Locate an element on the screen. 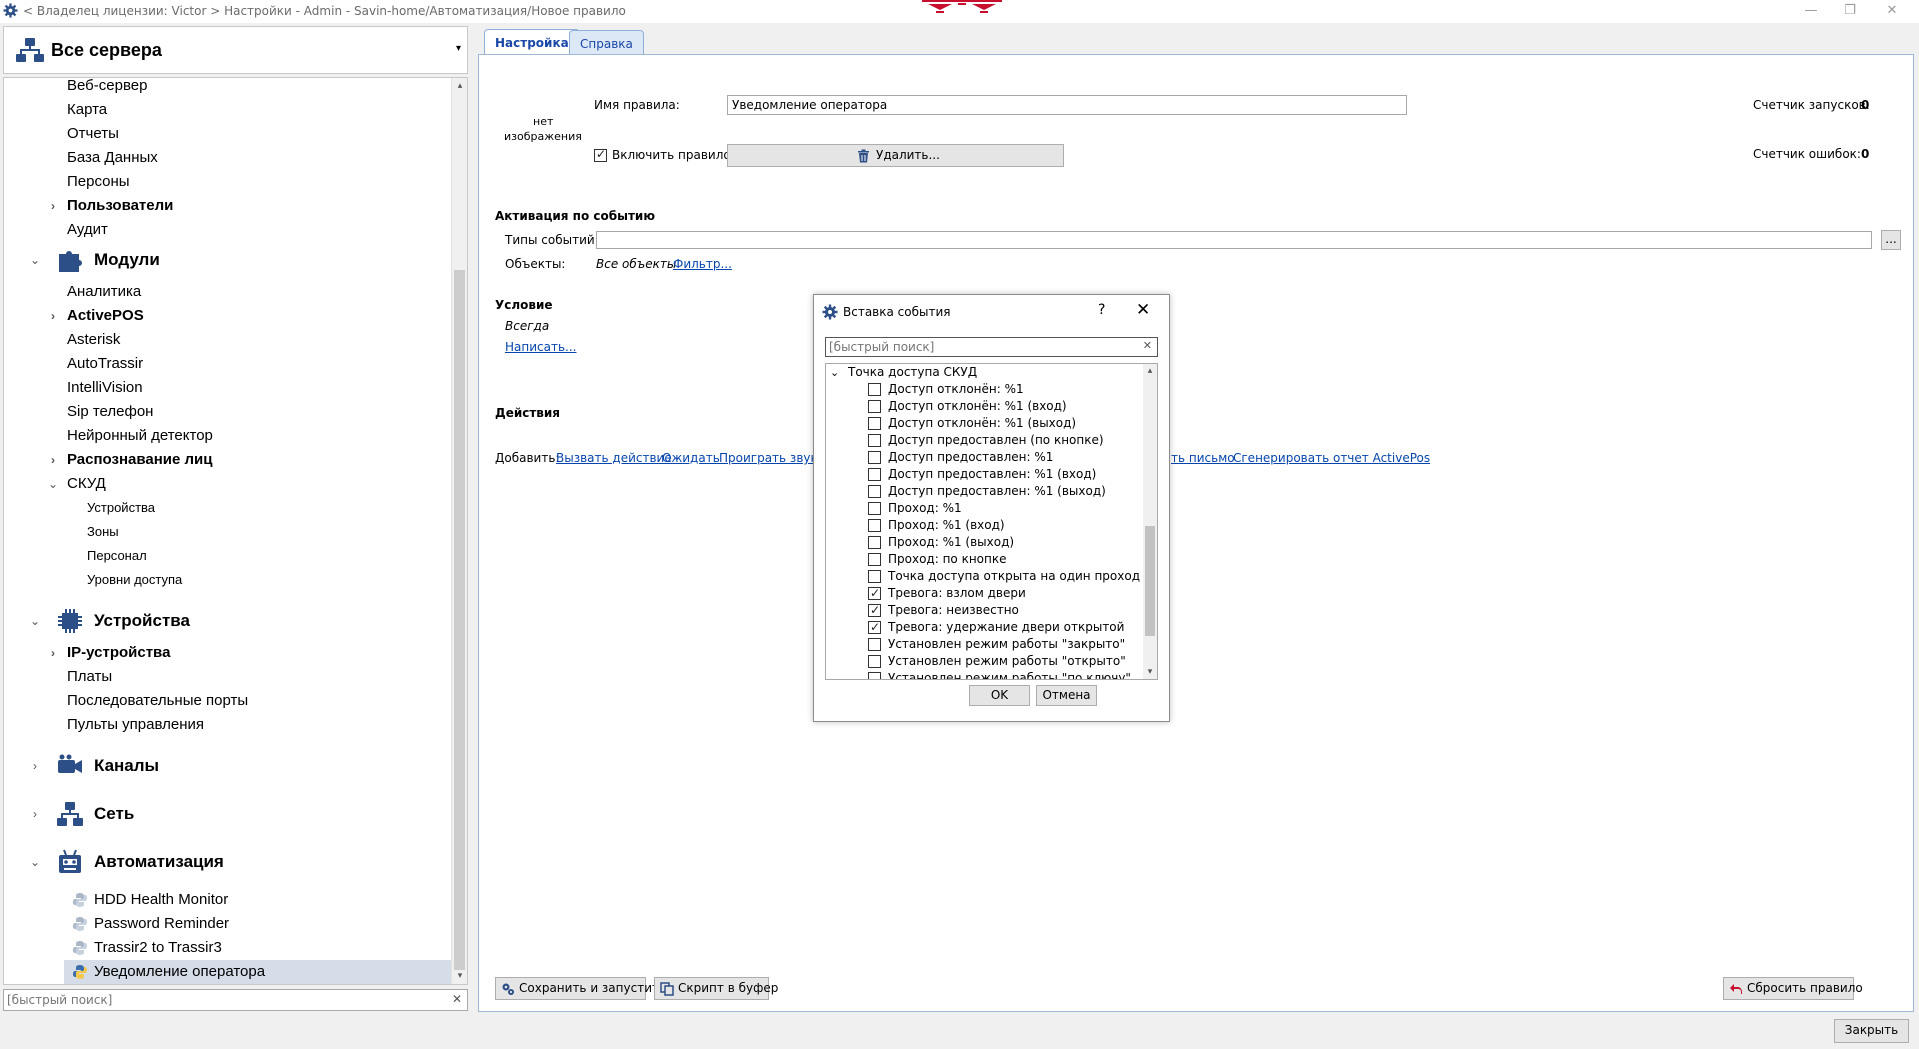 The height and width of the screenshot is (1049, 1919). tree-section-modules: ⌄ Модули is located at coordinates (228, 260).